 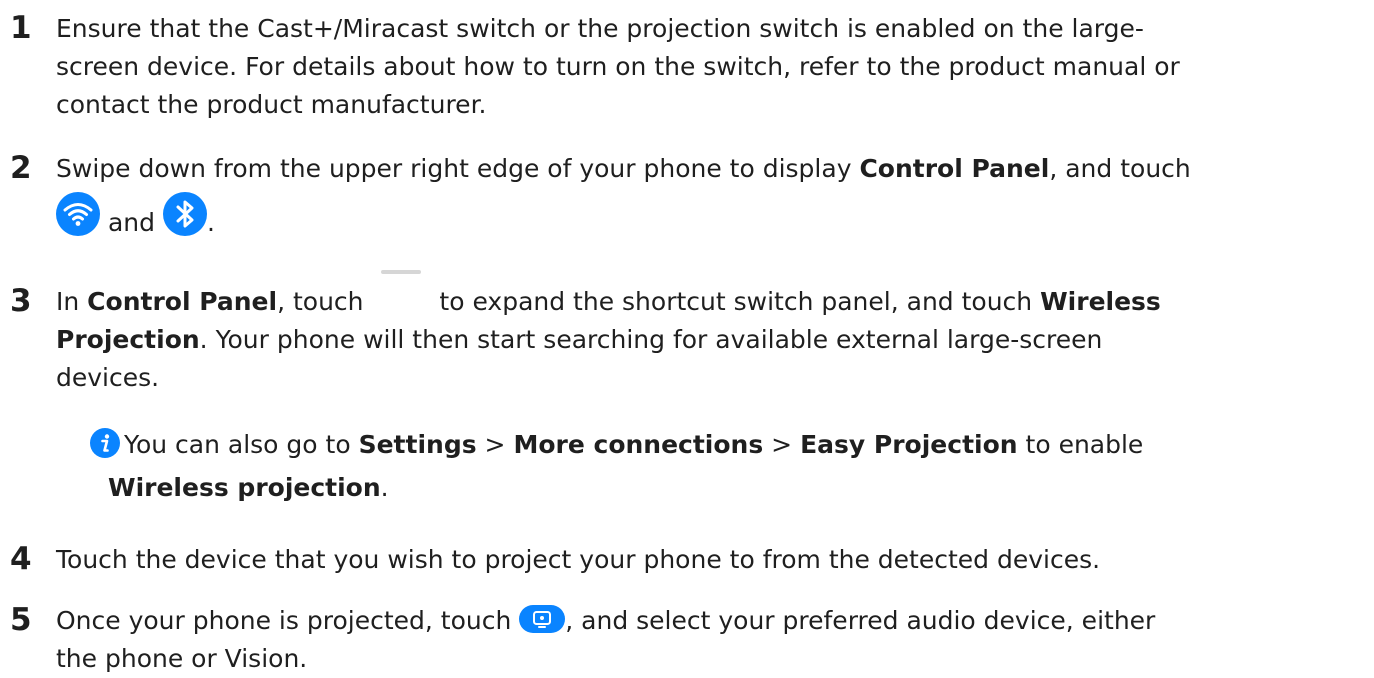 I want to click on step-number: 1, so click(x=21, y=28).